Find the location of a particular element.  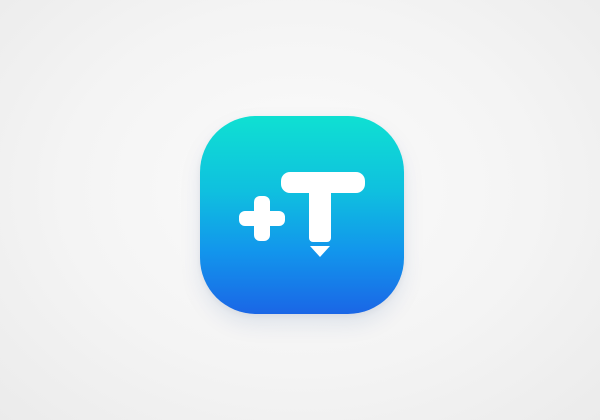

plus-icon is located at coordinates (262, 218).